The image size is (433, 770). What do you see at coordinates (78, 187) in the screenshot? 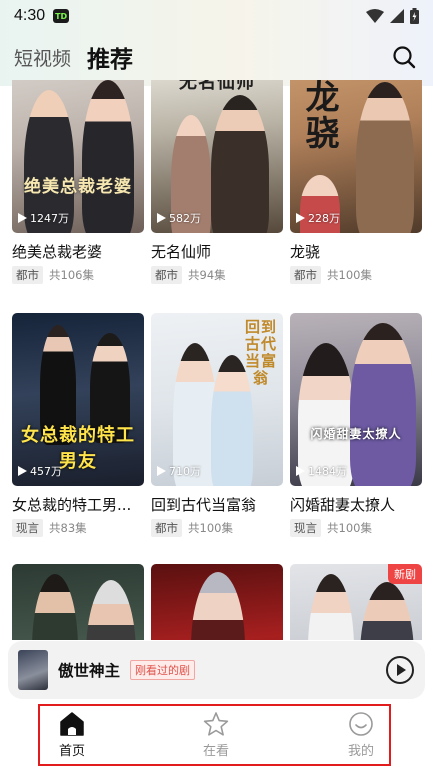
I see `poster-art-title: 绝美总裁老婆` at bounding box center [78, 187].